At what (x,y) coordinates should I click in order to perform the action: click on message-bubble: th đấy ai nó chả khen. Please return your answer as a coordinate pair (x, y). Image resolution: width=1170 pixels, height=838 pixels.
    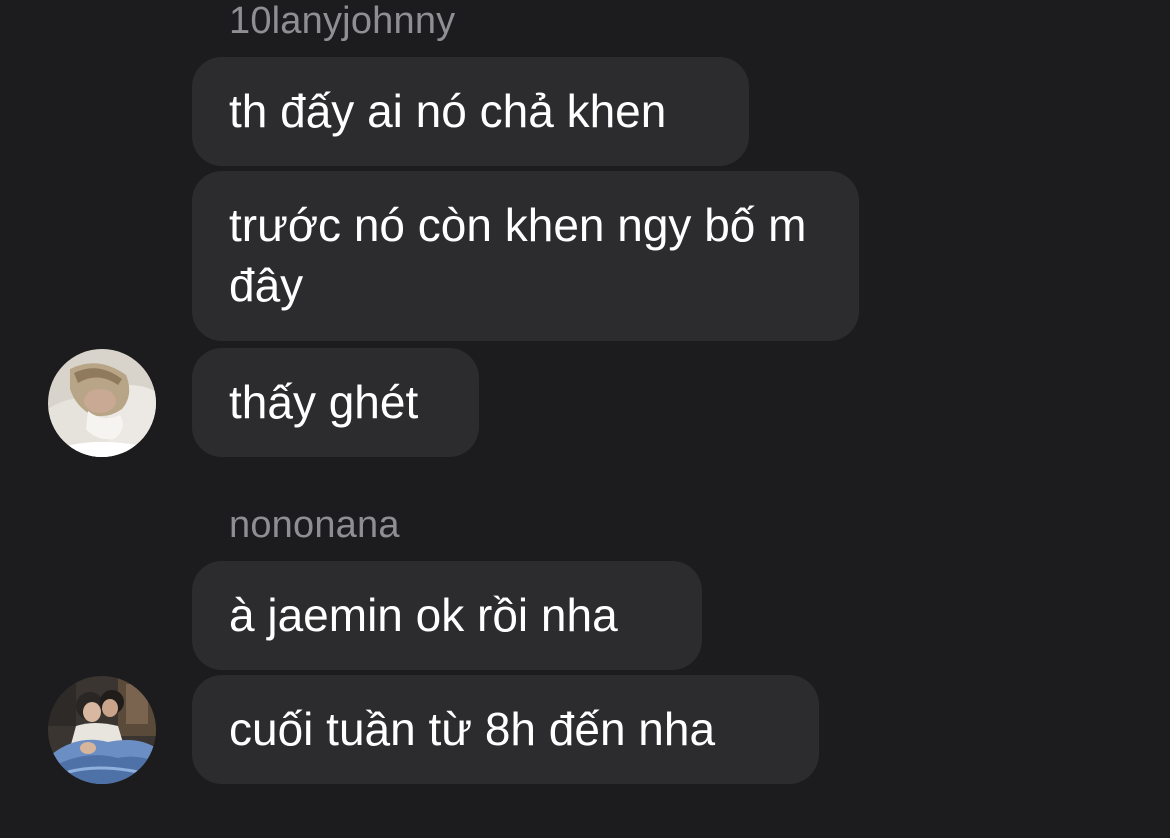
    Looking at the image, I should click on (470, 111).